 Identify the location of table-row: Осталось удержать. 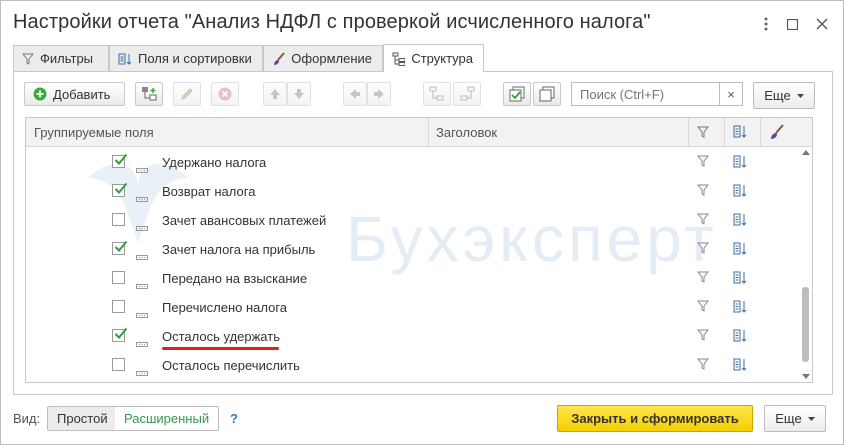
(413, 336).